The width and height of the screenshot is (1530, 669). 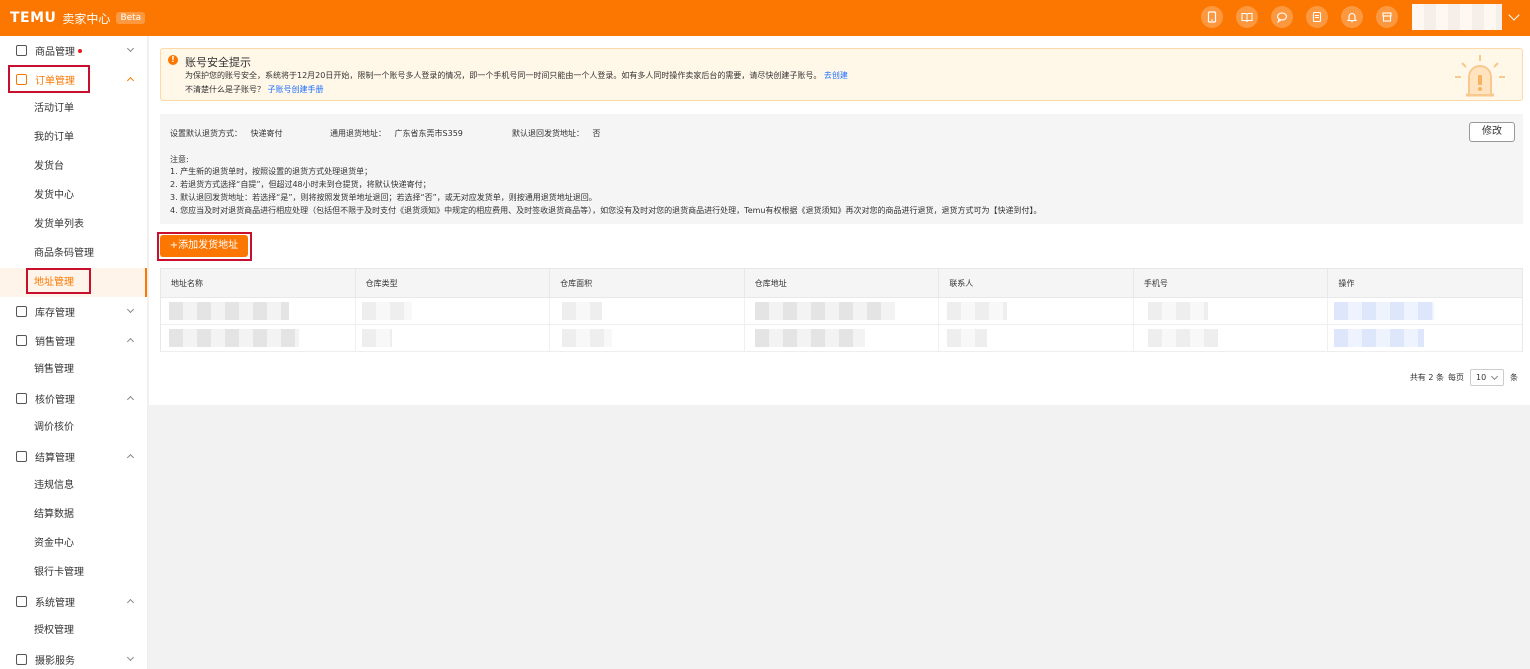 I want to click on return-address-value: 广东省东莞市S359, so click(x=428, y=133).